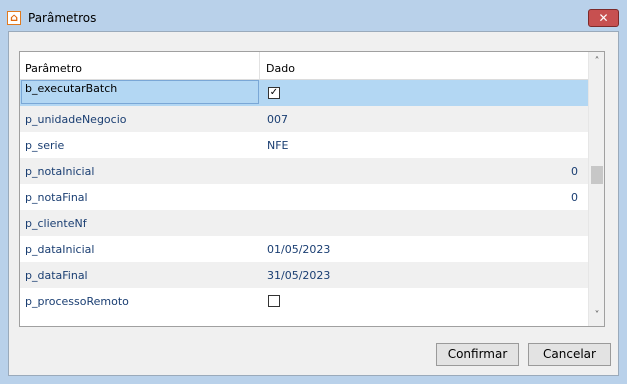  What do you see at coordinates (596, 189) in the screenshot?
I see `vertical-scrollbar: ˄ ˅` at bounding box center [596, 189].